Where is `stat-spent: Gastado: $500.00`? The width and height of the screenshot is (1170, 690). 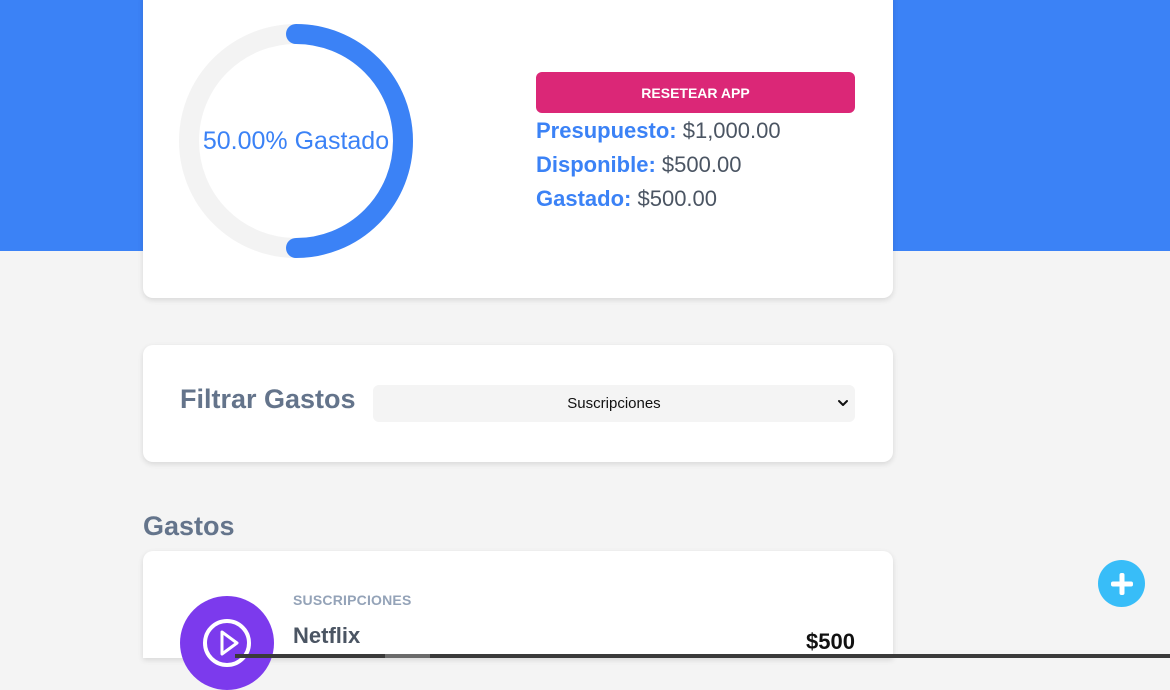
stat-spent: Gastado: $500.00 is located at coordinates (701, 199).